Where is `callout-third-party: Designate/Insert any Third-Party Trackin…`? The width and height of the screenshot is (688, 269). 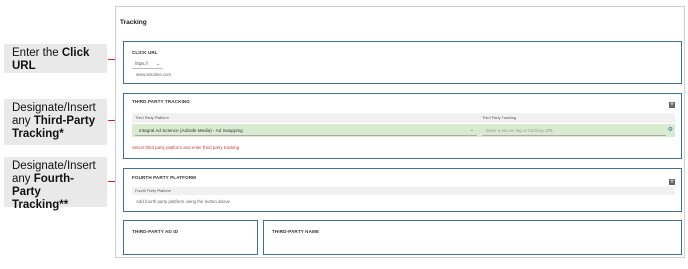 callout-third-party: Designate/Insert any Third-Party Trackin… is located at coordinates (55, 122).